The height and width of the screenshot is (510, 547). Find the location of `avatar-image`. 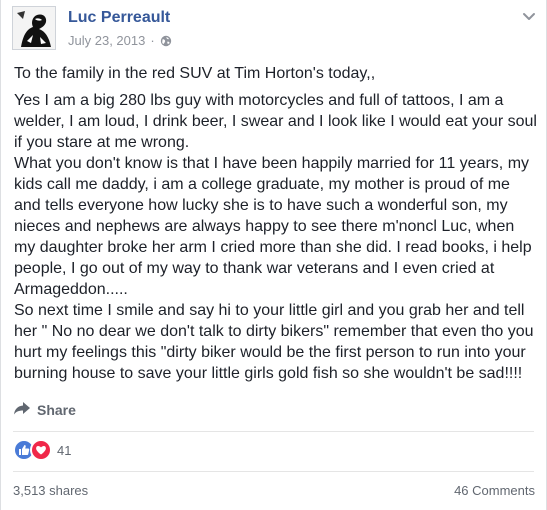

avatar-image is located at coordinates (34, 28).